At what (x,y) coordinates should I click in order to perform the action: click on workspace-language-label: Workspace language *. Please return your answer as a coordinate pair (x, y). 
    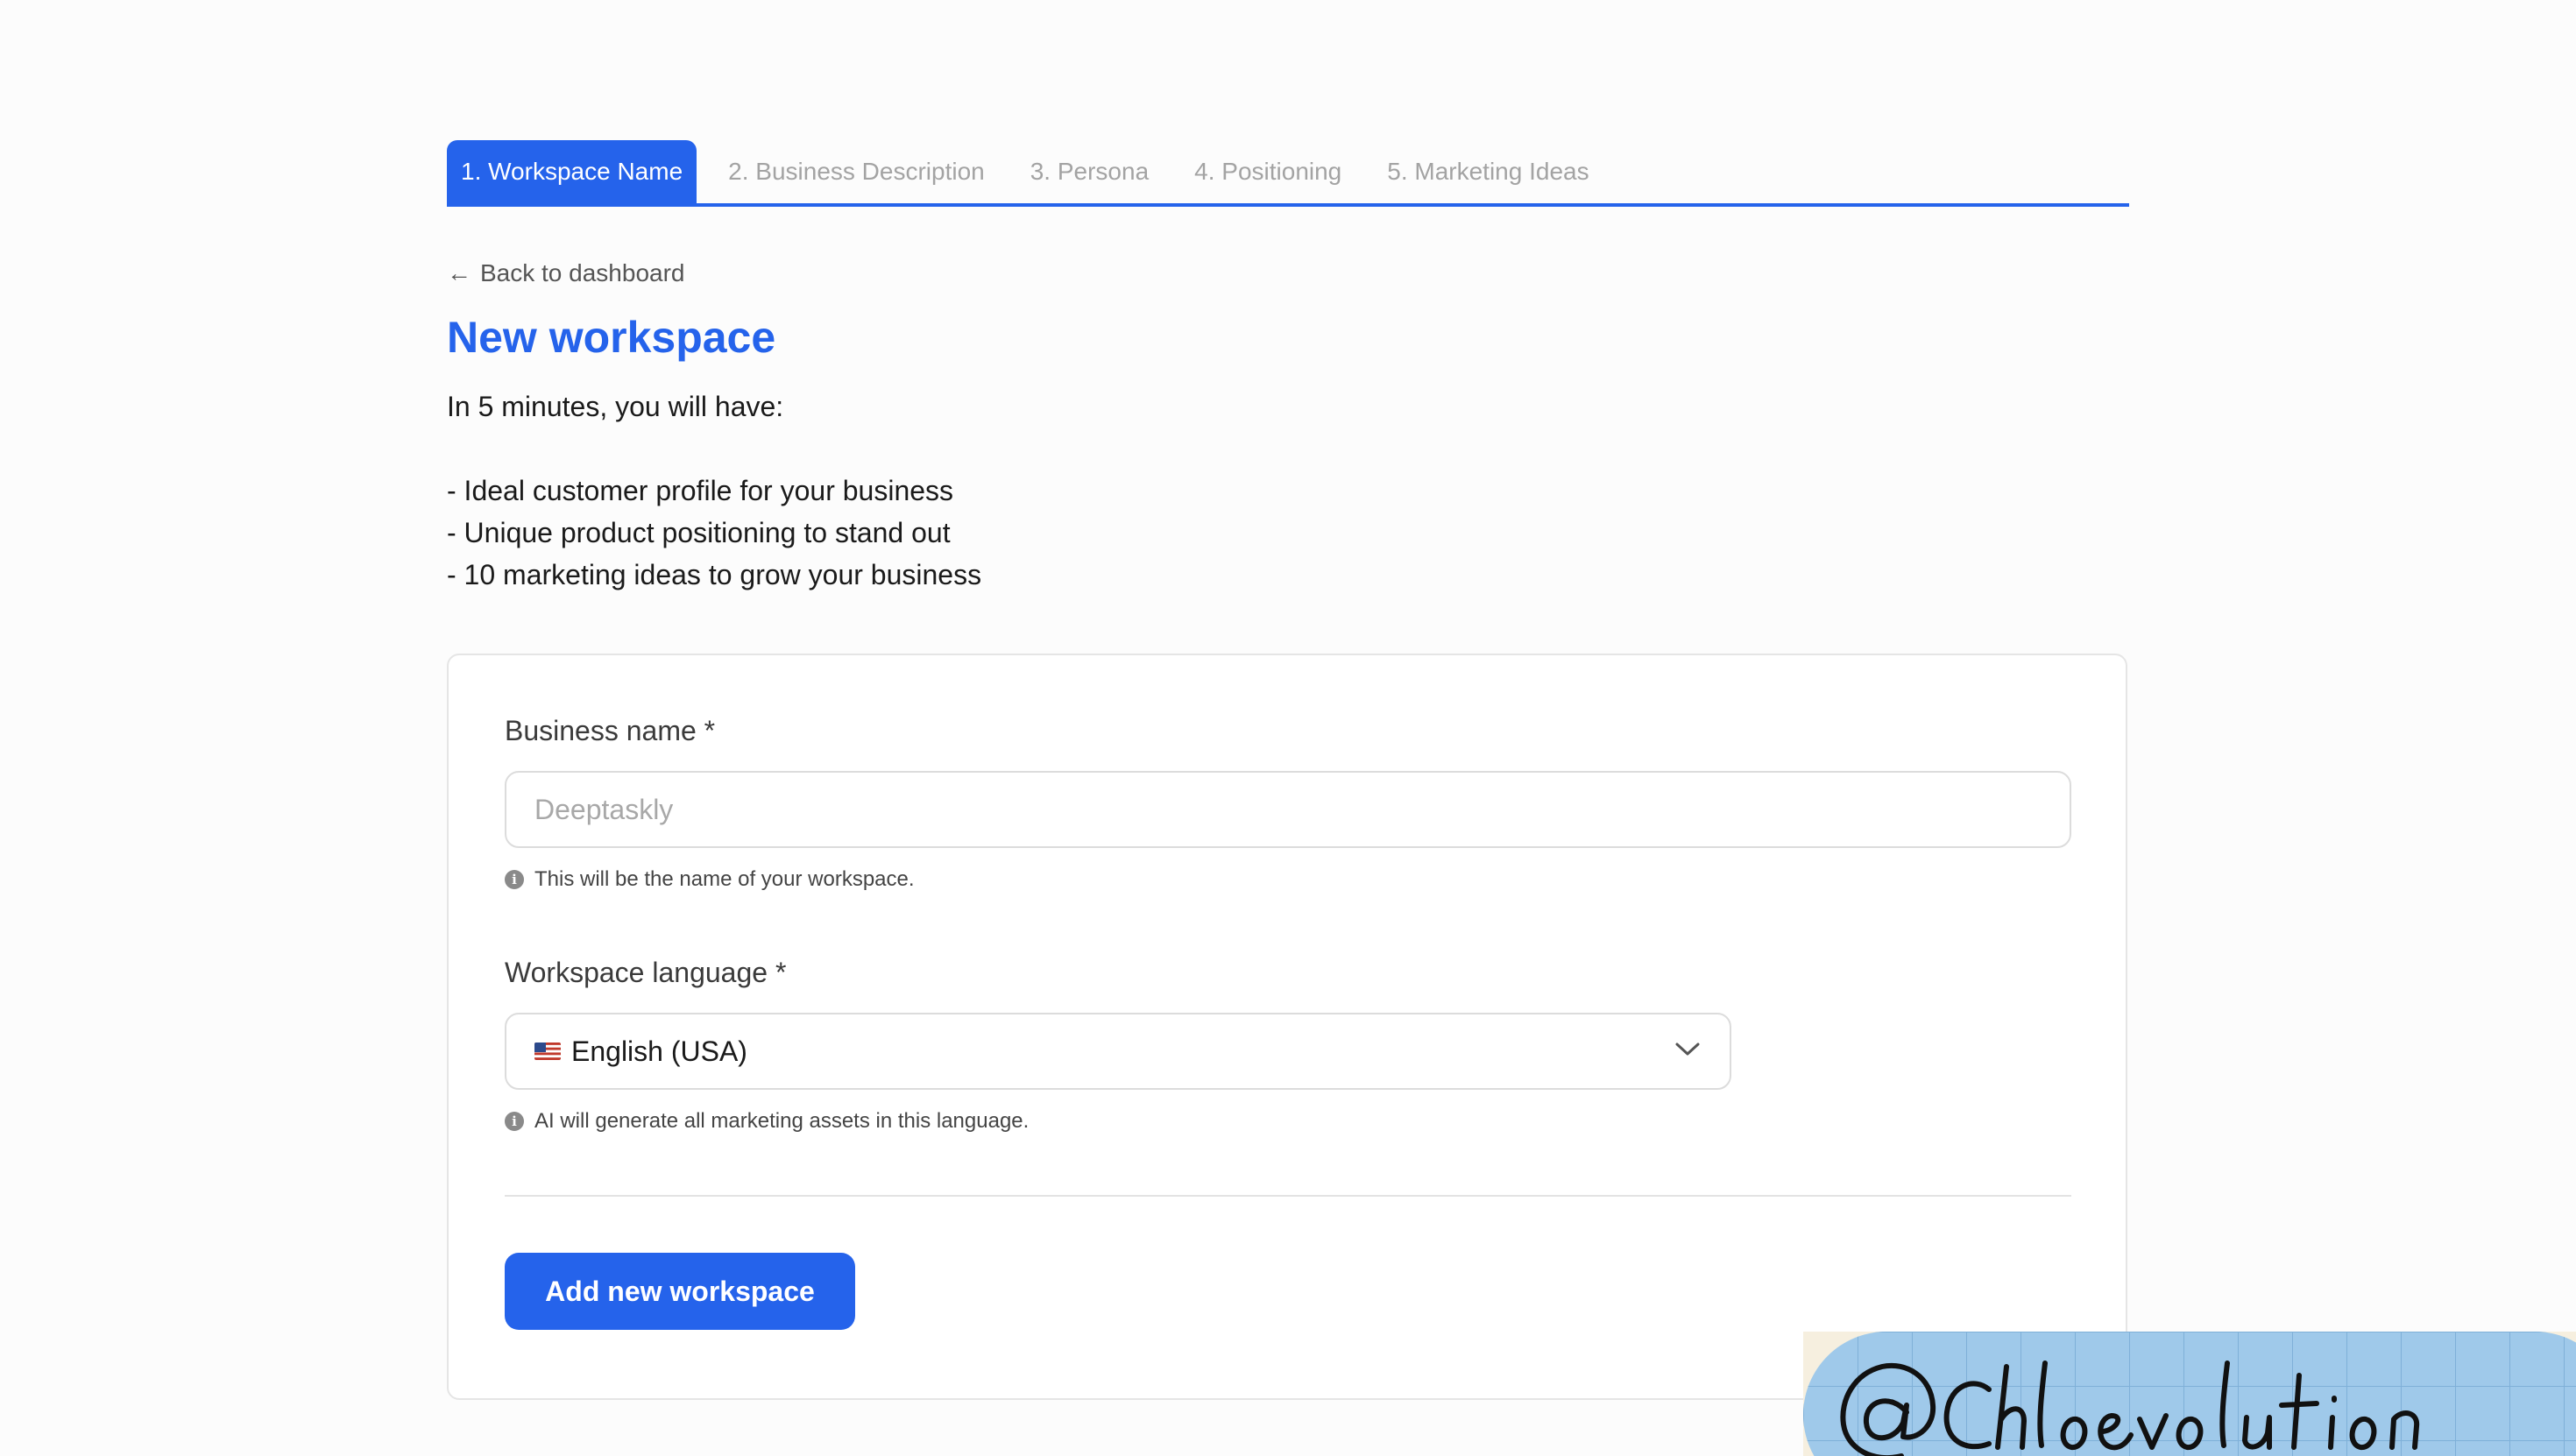
    Looking at the image, I should click on (646, 973).